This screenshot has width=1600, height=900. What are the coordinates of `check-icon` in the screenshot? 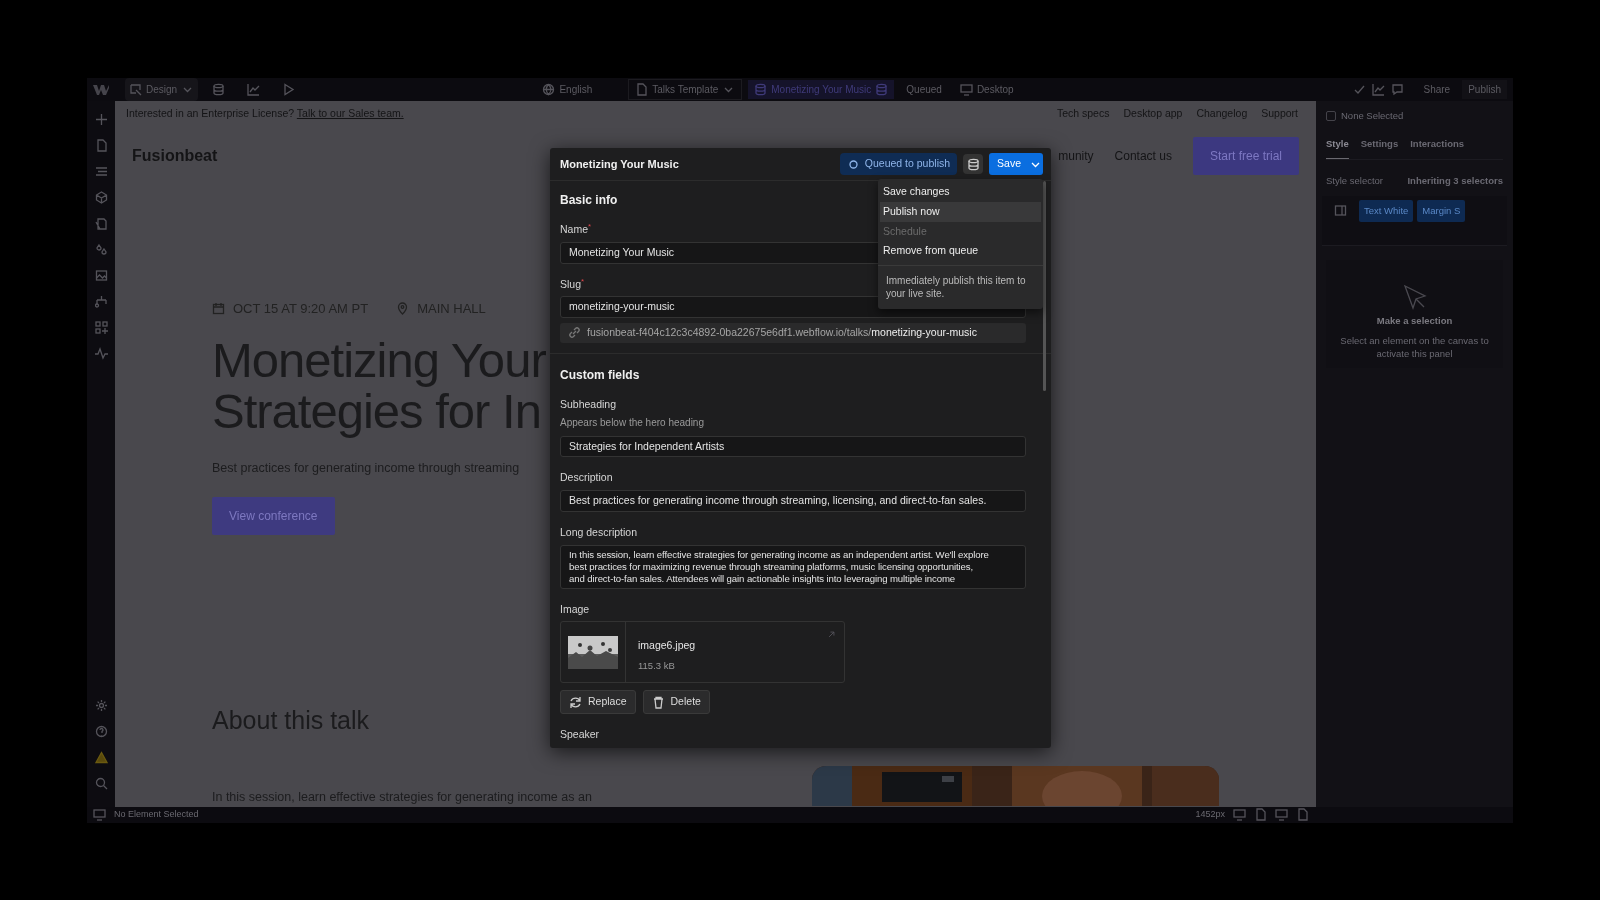 It's located at (1359, 89).